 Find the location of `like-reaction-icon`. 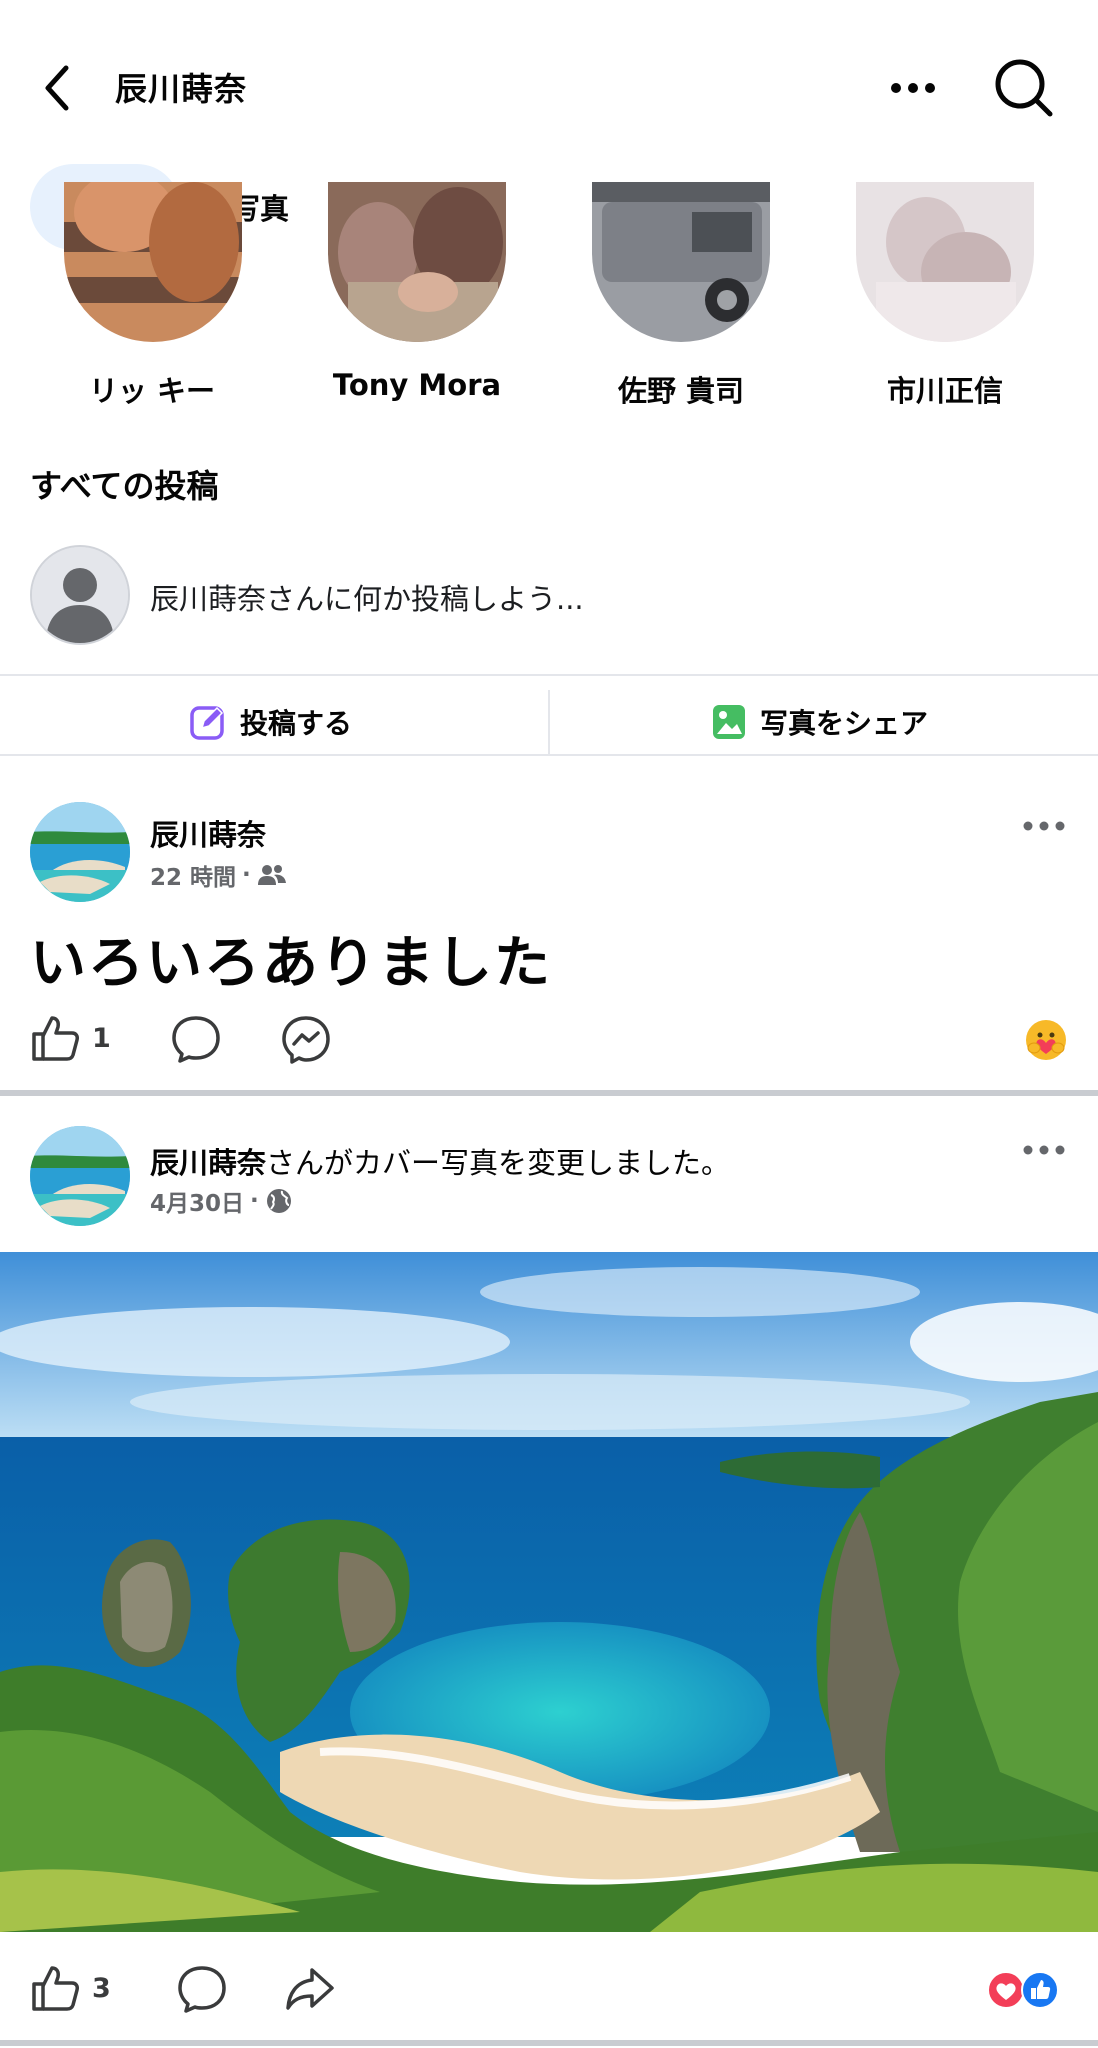

like-reaction-icon is located at coordinates (1040, 1990).